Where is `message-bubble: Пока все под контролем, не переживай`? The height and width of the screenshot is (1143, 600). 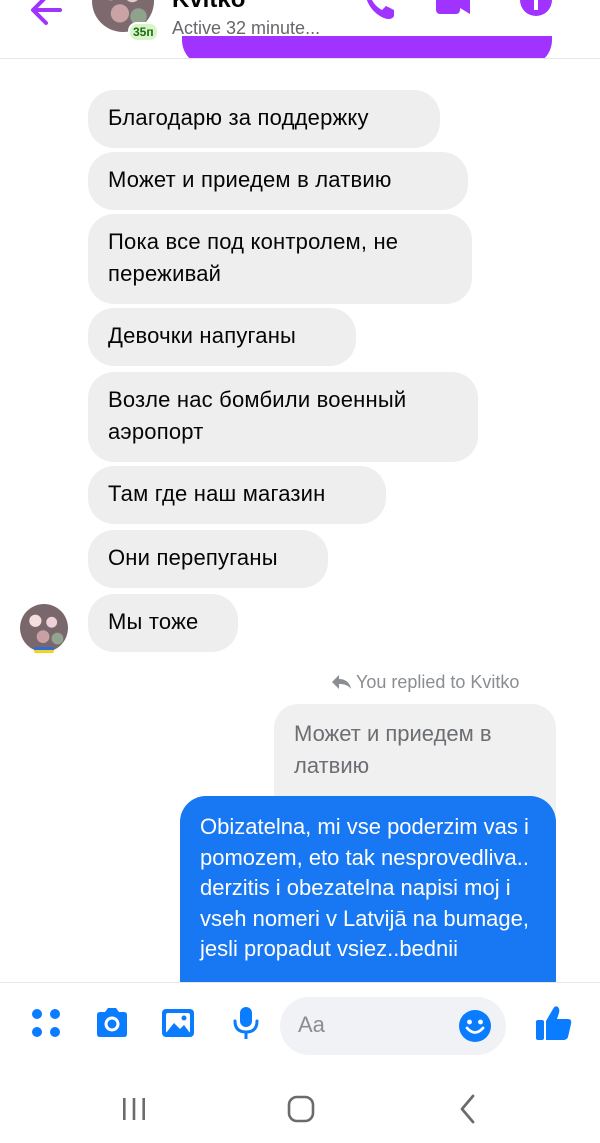
message-bubble: Пока все под контролем, не переживай is located at coordinates (280, 259).